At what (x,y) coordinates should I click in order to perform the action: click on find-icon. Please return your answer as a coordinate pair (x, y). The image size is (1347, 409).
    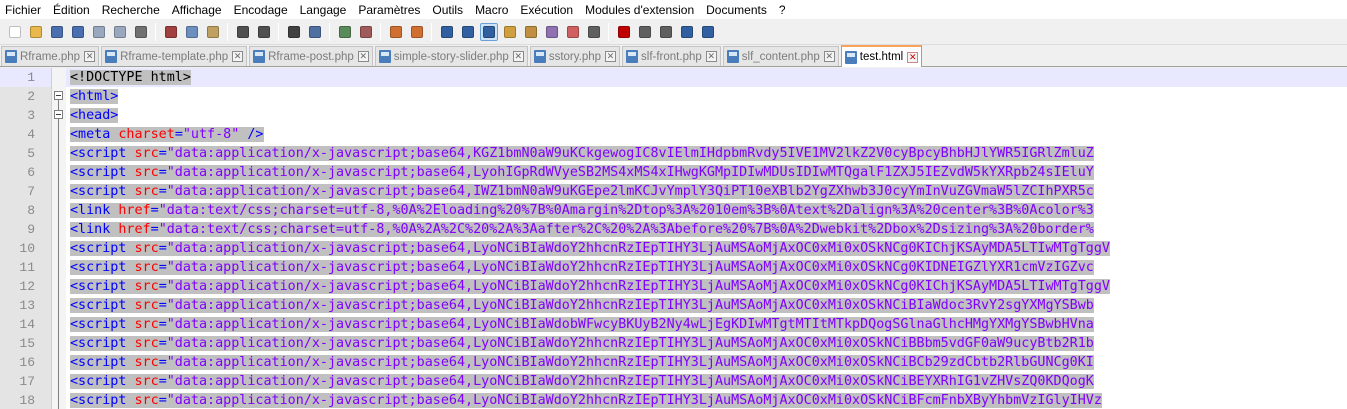
    Looking at the image, I should click on (293, 32).